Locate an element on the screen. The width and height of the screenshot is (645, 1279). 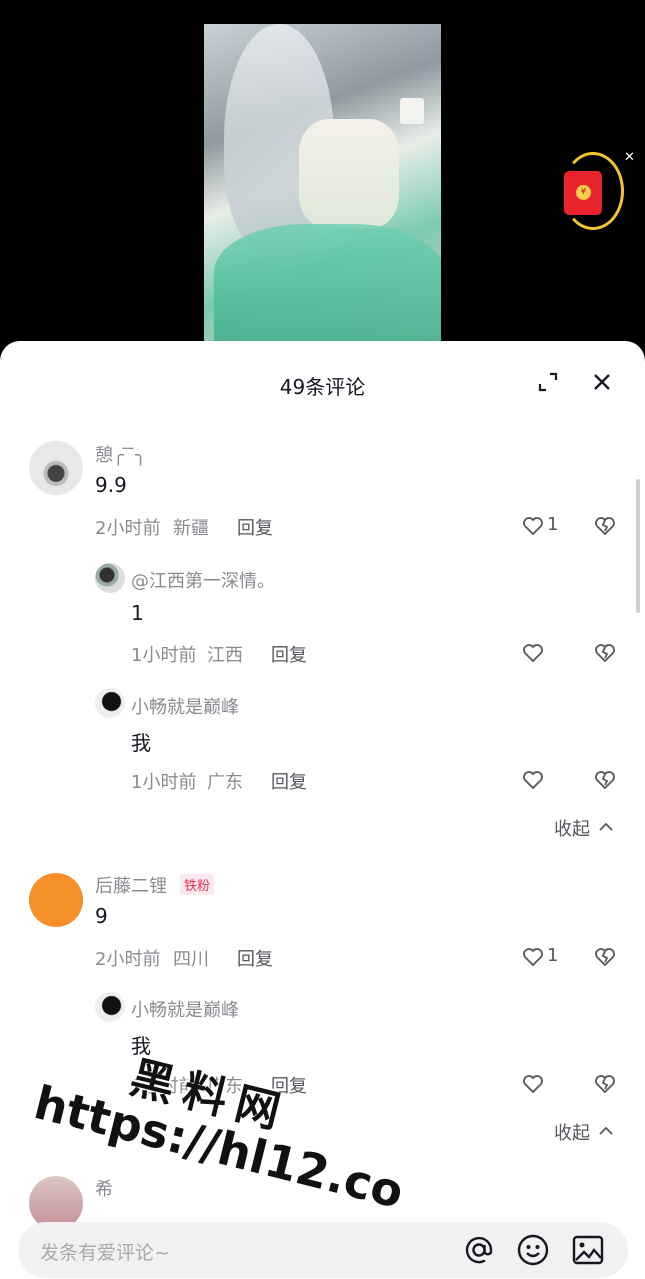
reply-author: @江西第一深情。 is located at coordinates (203, 580).